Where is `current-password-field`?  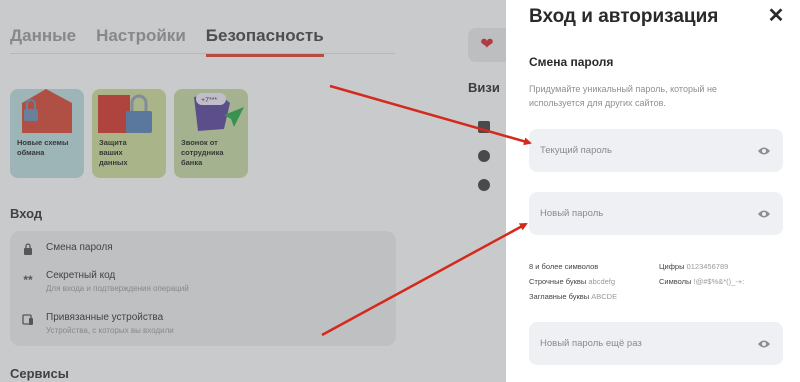
current-password-field is located at coordinates (656, 150).